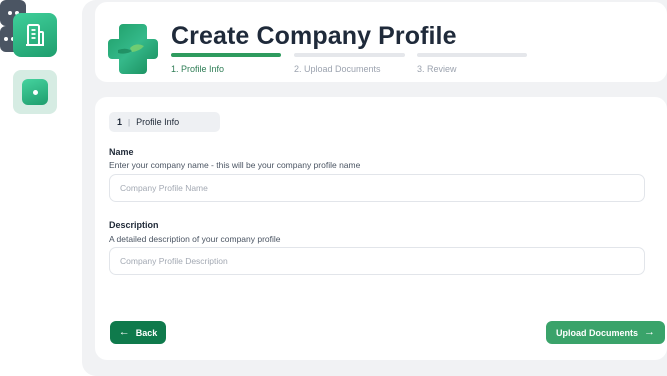 Image resolution: width=667 pixels, height=376 pixels. I want to click on sidebar-logo, so click(35, 35).